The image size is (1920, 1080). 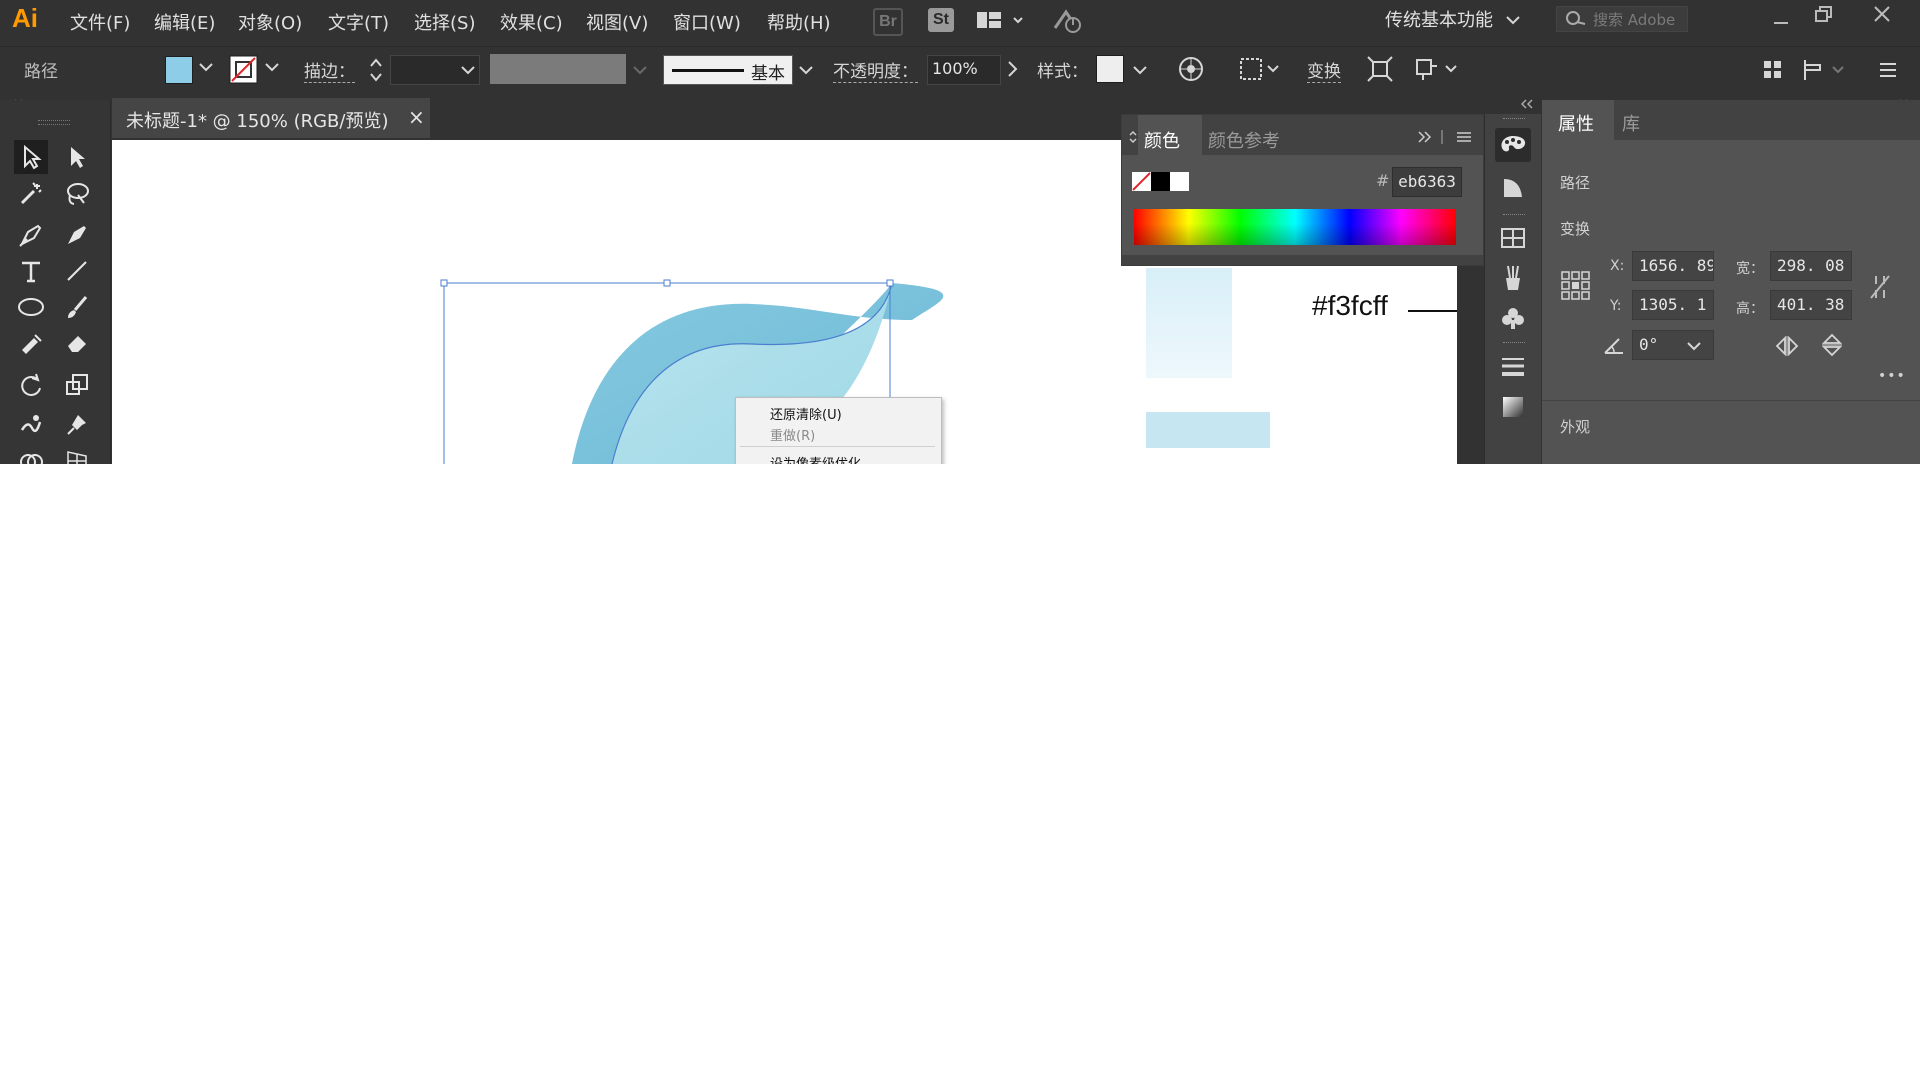 I want to click on close-document-button: ×, so click(x=416, y=117).